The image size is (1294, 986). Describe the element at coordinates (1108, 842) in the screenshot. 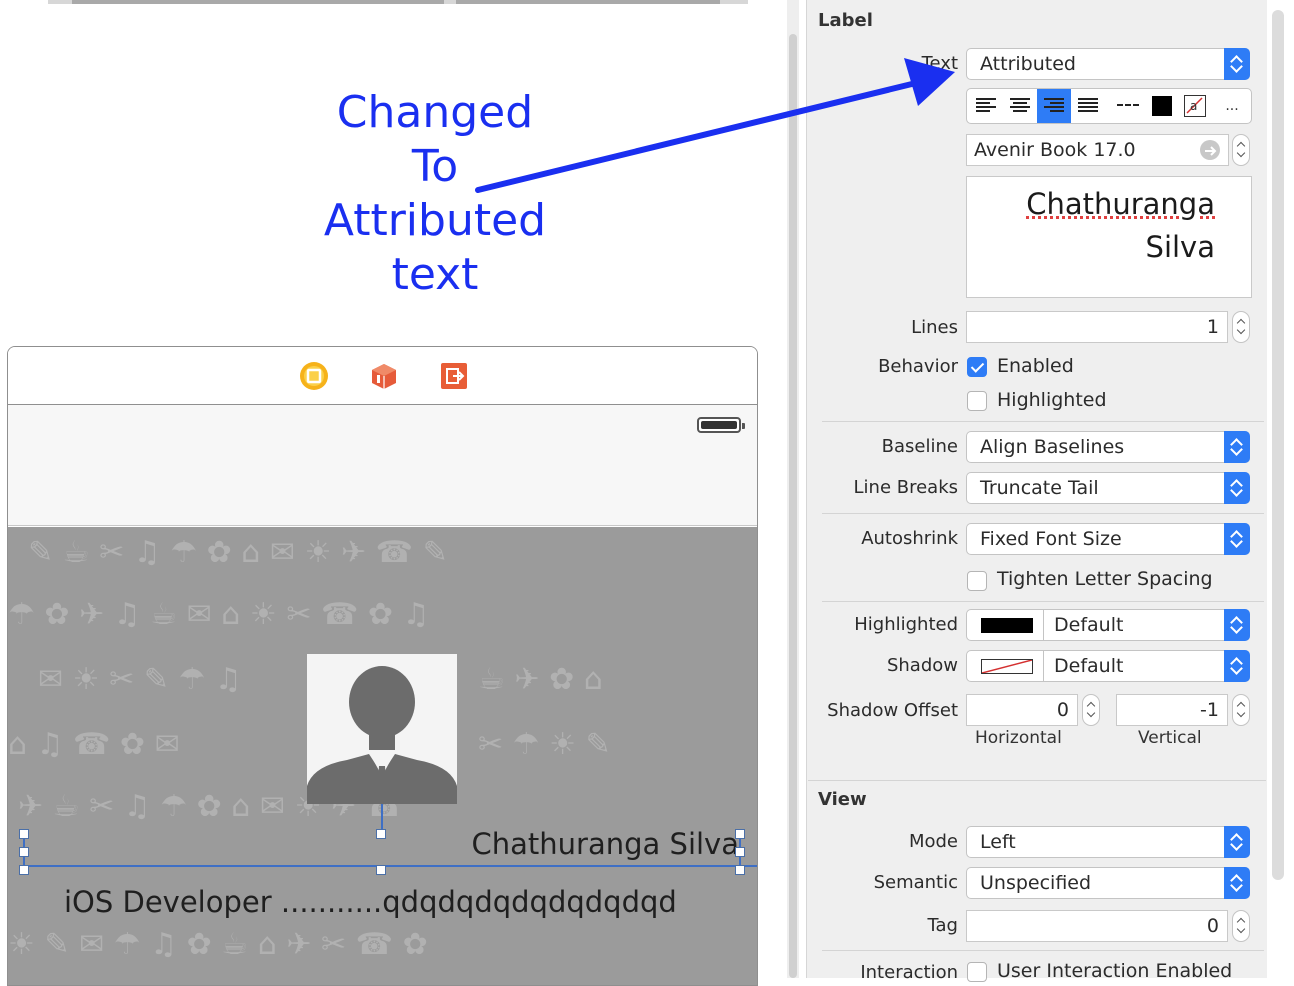

I see `mode-popup: Left` at that location.